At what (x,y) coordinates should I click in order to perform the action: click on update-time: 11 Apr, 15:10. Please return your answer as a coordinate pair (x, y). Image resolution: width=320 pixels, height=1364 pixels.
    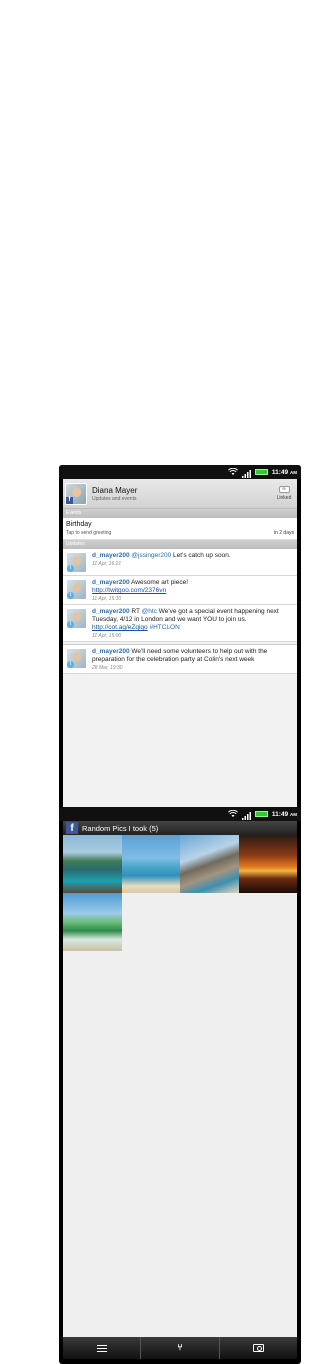
    Looking at the image, I should click on (107, 599).